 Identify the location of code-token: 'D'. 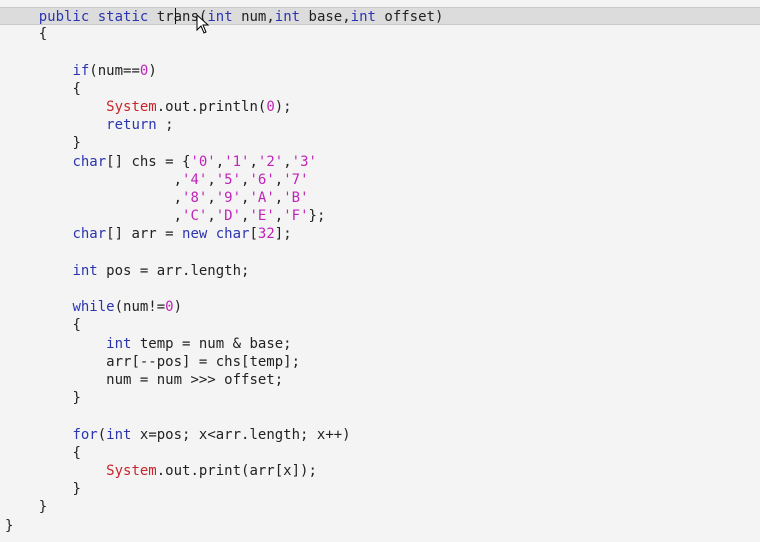
(228, 216).